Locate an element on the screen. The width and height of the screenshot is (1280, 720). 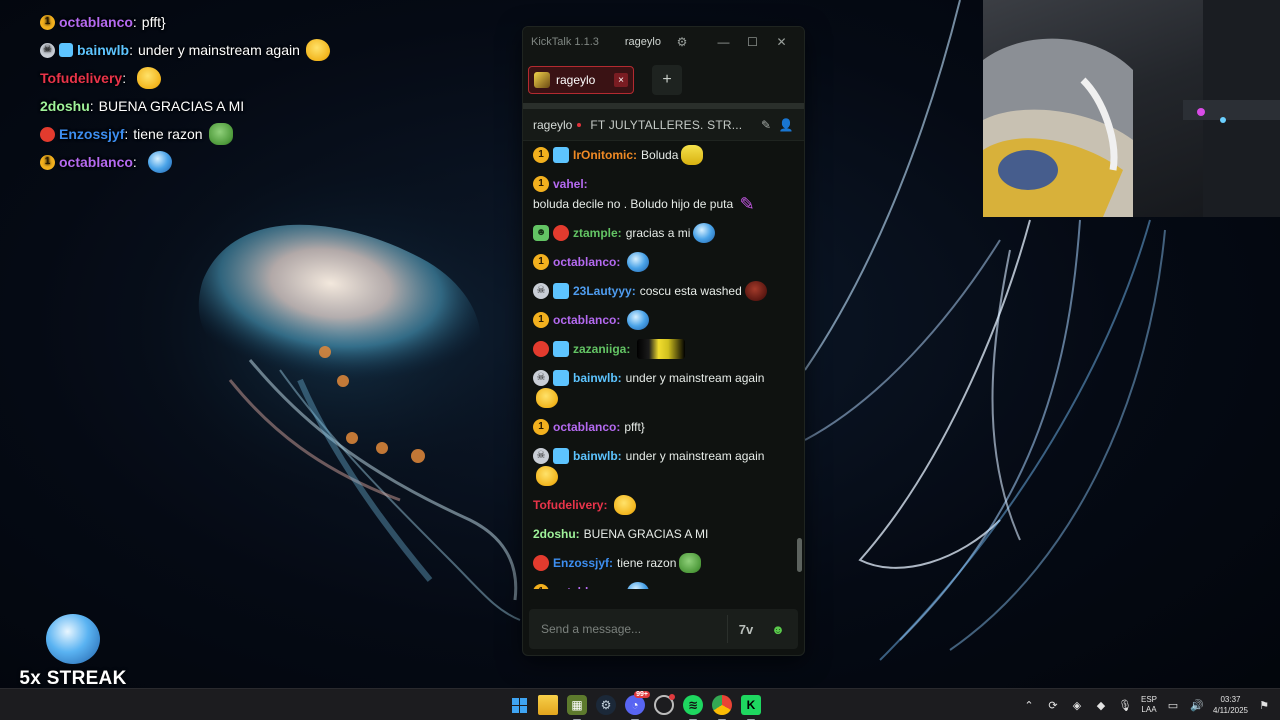
feather-emote-icon: ✎ is located at coordinates (747, 204).